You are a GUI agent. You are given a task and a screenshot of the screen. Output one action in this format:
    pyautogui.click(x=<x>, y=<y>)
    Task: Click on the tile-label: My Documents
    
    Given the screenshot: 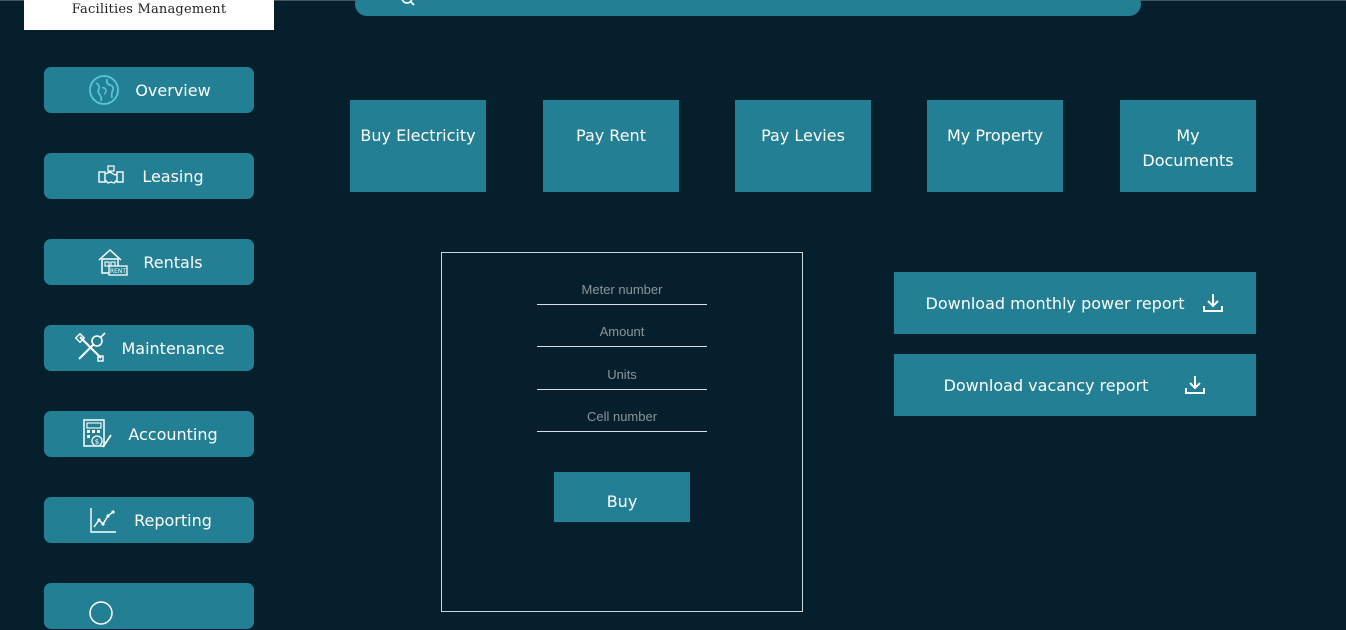 What is the action you would take?
    pyautogui.click(x=1188, y=148)
    